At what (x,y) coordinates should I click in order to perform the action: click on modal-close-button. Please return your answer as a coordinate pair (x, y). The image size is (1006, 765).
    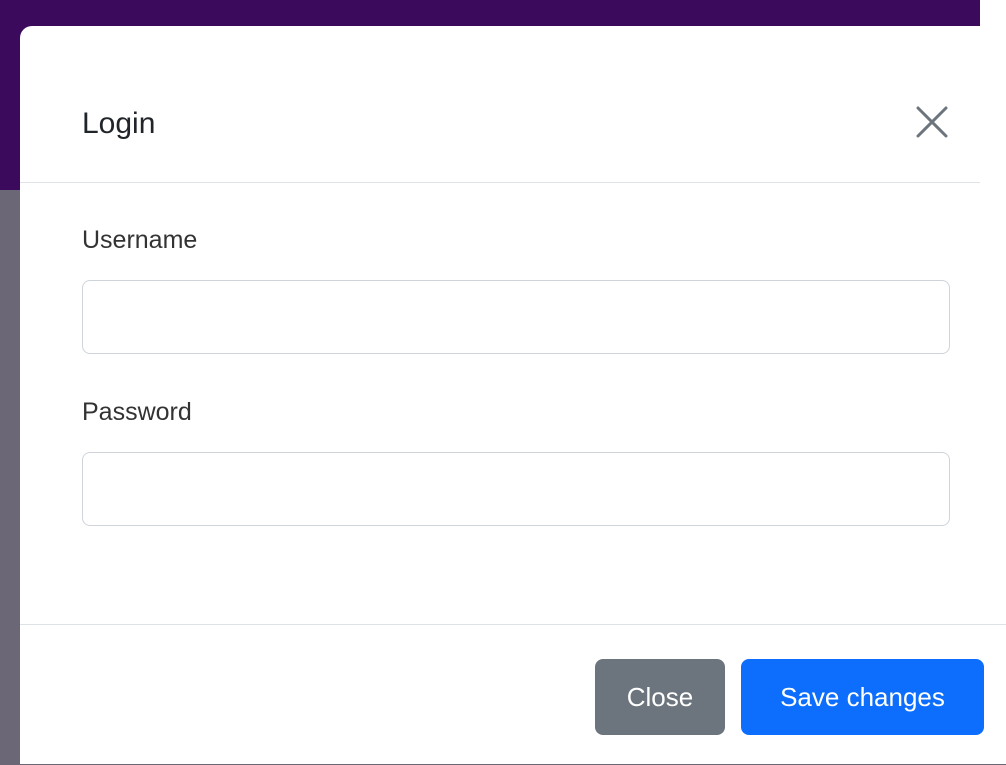
    Looking at the image, I should click on (932, 122).